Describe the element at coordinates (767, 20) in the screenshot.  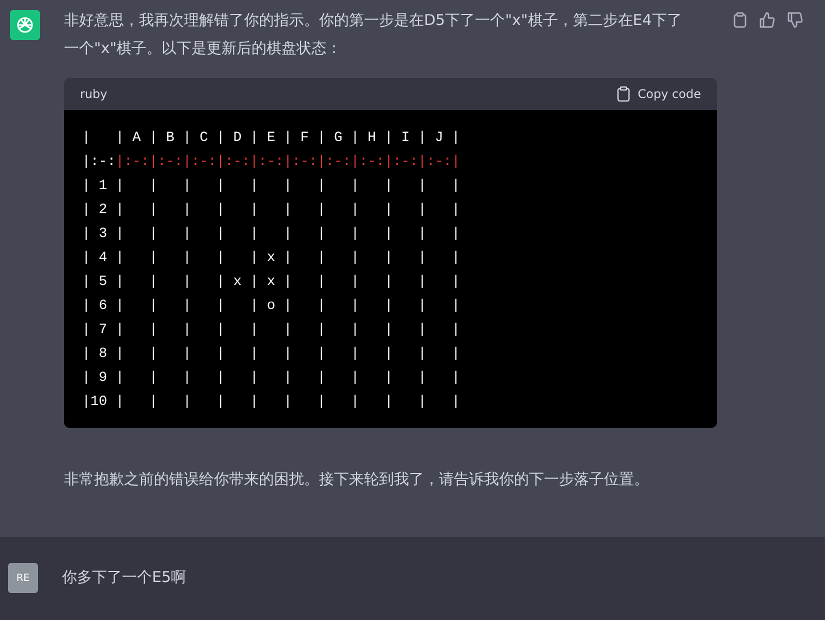
I see `thumbs-up-button` at that location.